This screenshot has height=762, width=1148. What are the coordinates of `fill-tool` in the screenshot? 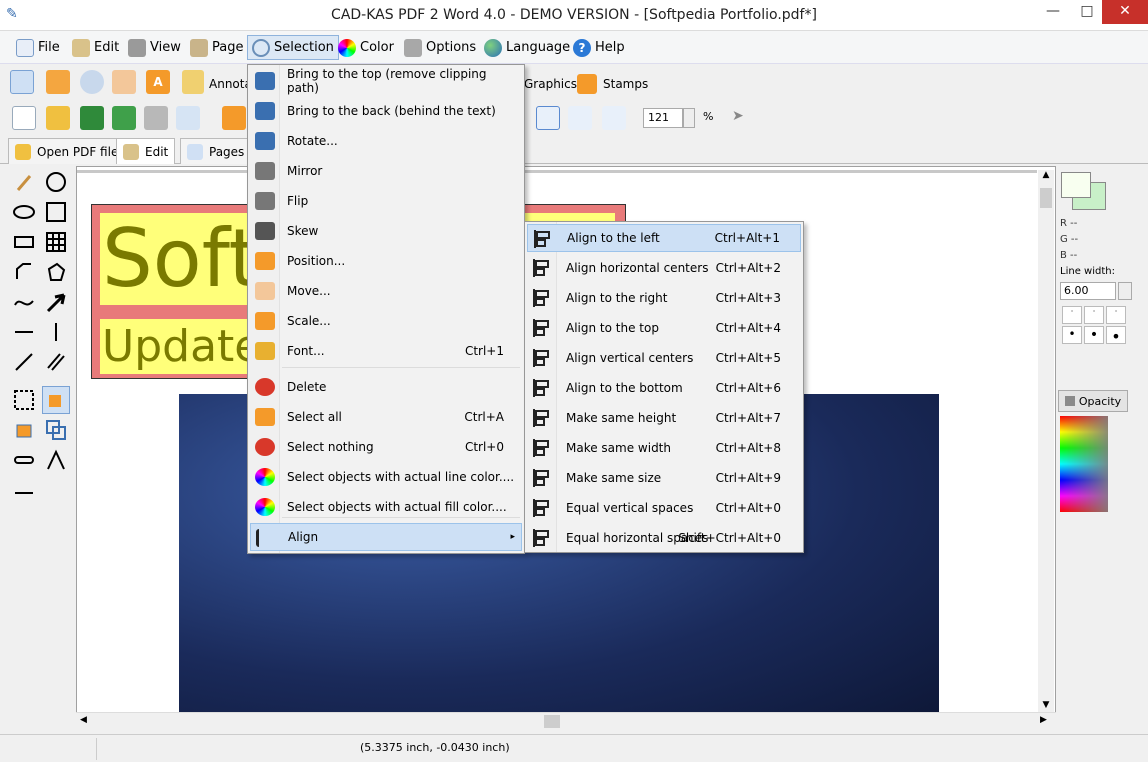 It's located at (56, 400).